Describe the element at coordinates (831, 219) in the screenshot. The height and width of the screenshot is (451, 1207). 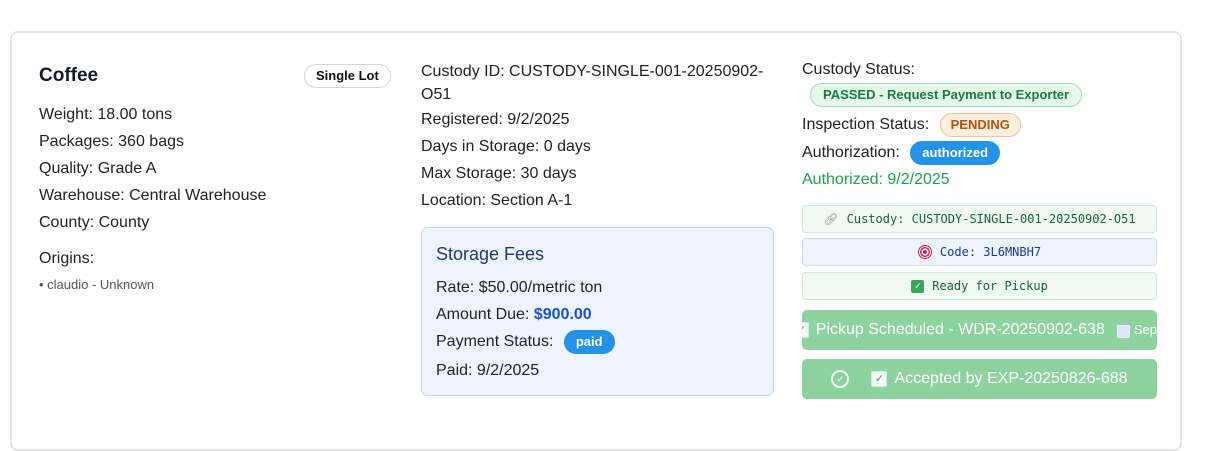
I see `link-icon: 🔗︎` at that location.